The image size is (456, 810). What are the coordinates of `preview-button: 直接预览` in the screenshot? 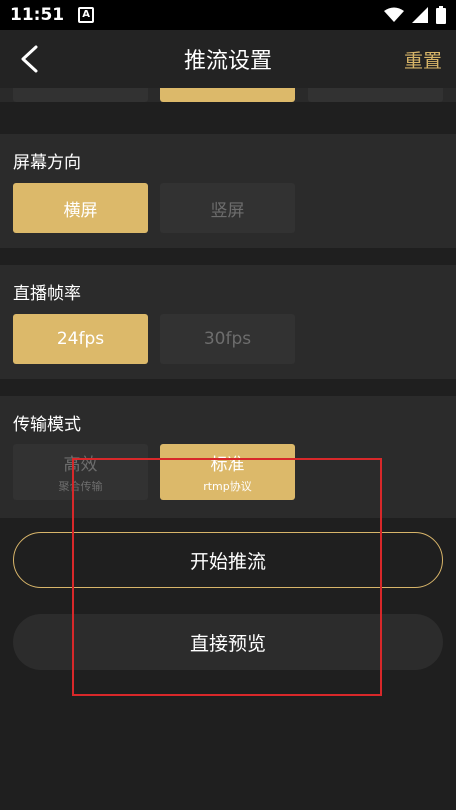 It's located at (228, 642).